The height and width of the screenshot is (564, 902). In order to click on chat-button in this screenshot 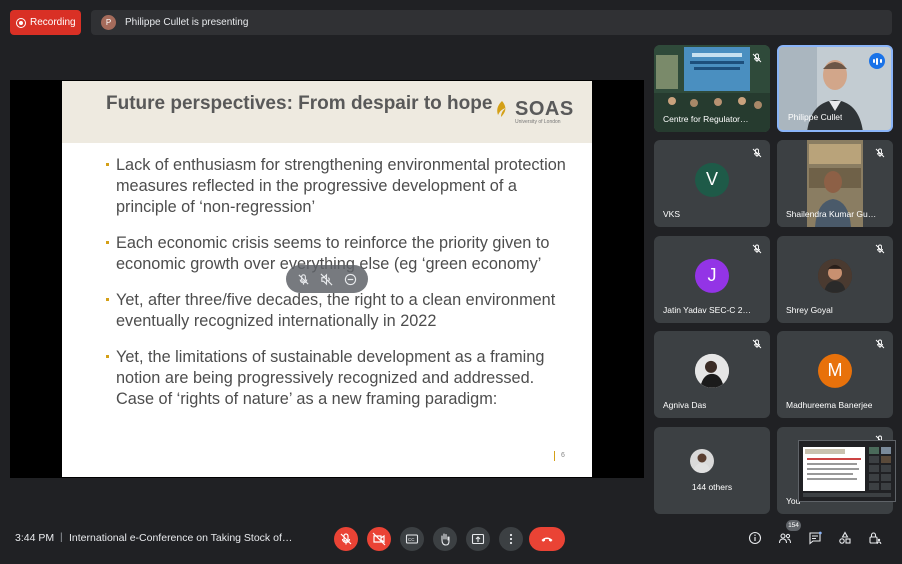, I will do `click(815, 538)`.